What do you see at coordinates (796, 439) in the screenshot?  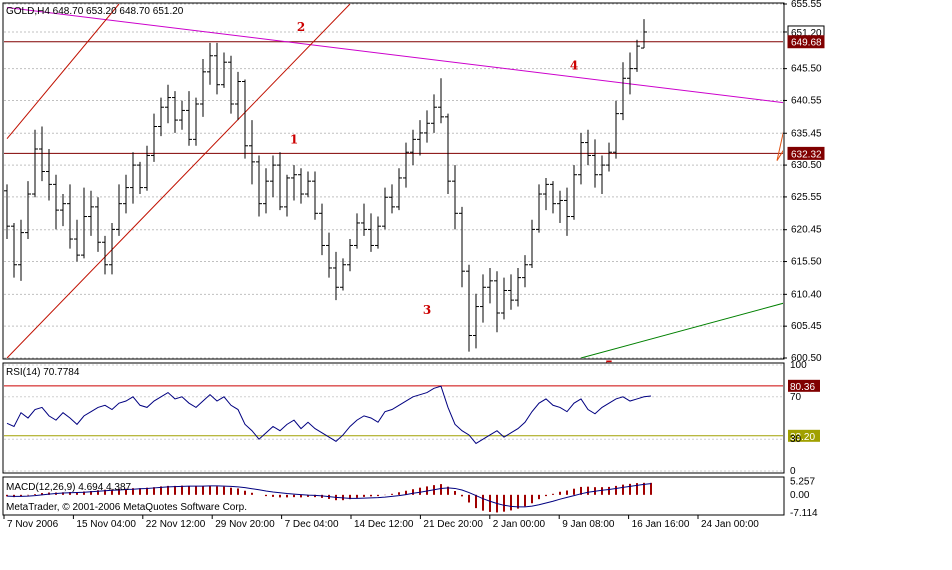 I see `rsi-tick-label: 30` at bounding box center [796, 439].